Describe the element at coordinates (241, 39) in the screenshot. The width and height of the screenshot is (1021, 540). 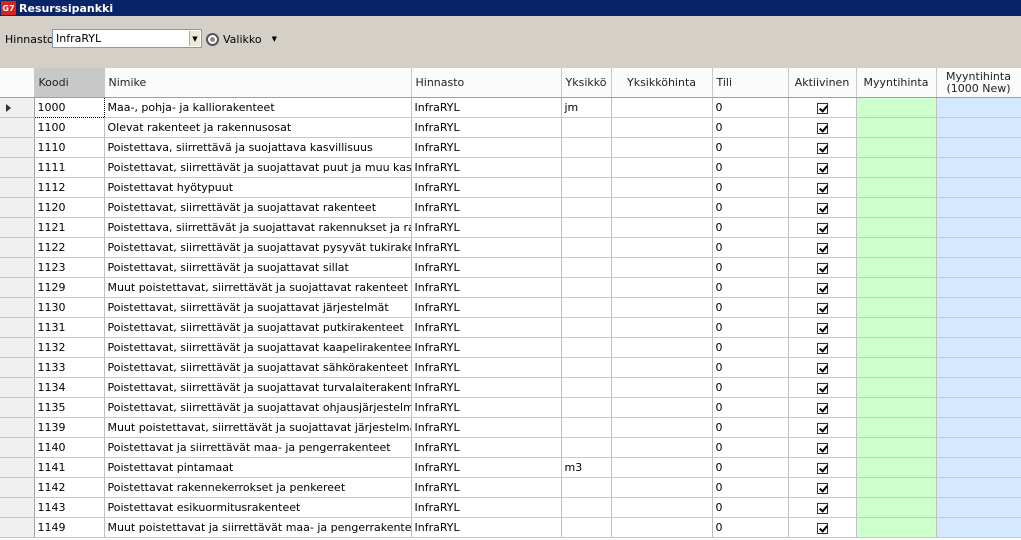
I see `valikko-menu-button: Valikko ▼` at that location.